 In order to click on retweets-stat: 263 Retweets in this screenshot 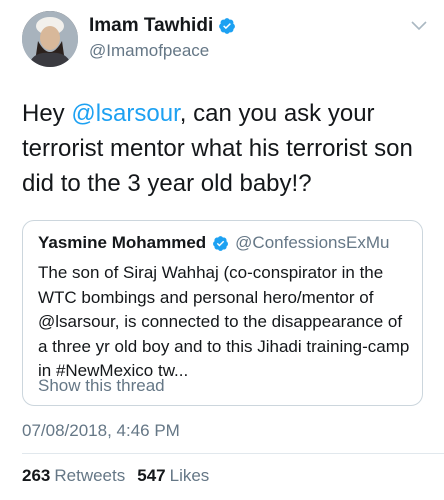, I will do `click(73, 476)`.